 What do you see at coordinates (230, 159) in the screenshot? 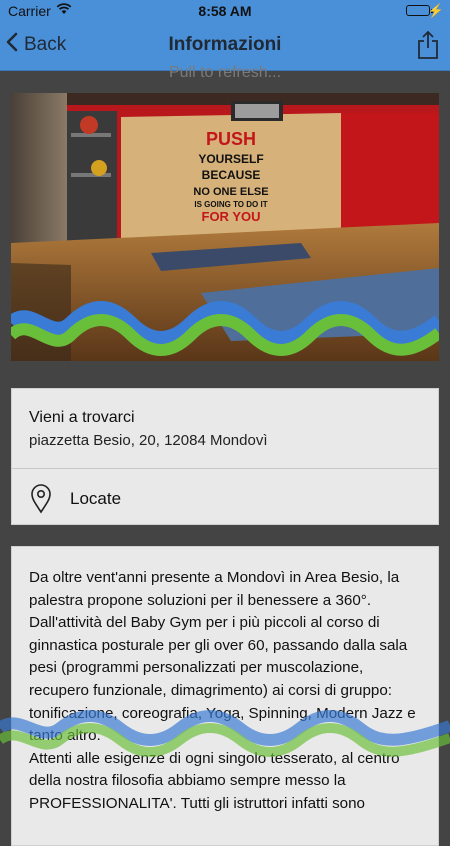
I see `wall-text-line: YOURSELF` at bounding box center [230, 159].